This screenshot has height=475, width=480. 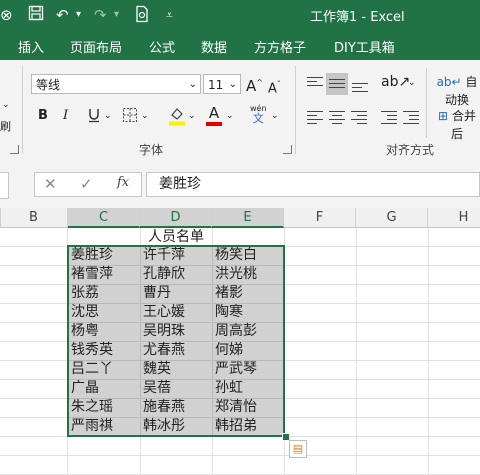 What do you see at coordinates (395, 82) in the screenshot?
I see `orientation-icon: ab↗` at bounding box center [395, 82].